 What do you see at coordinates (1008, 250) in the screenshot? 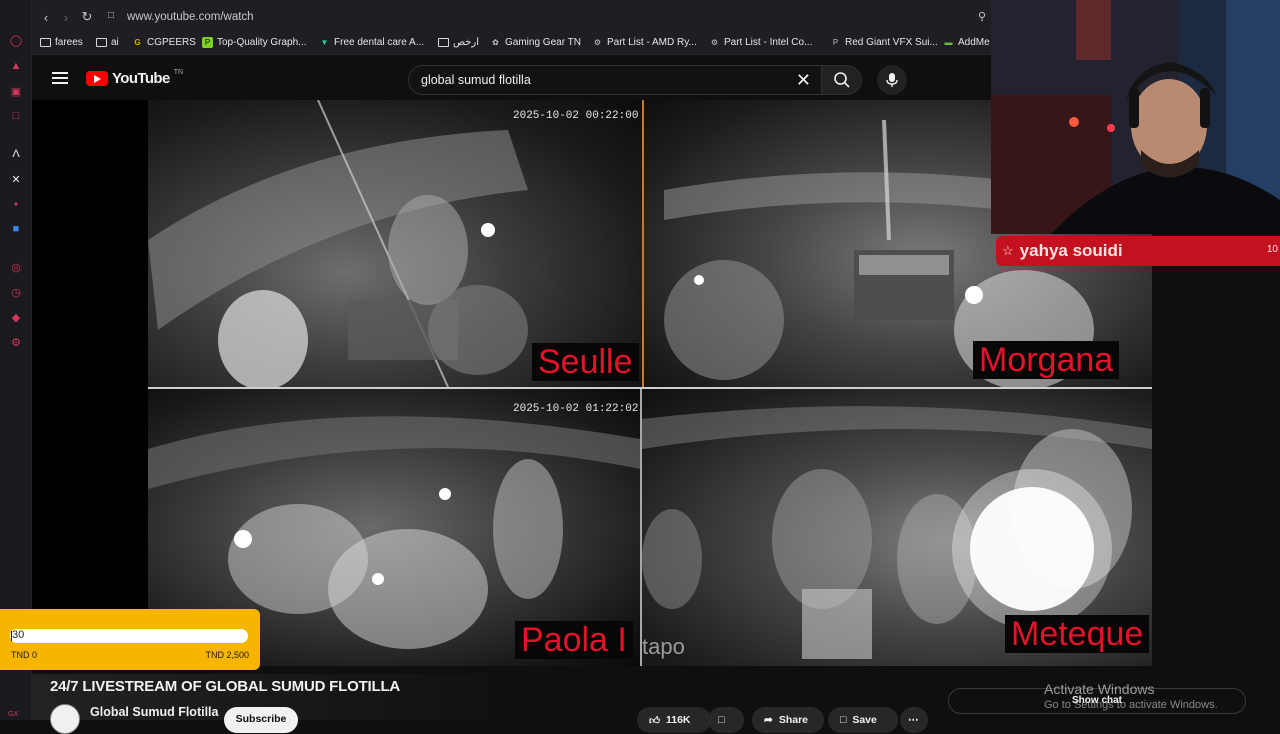
I see `trophy-icon: ☆` at bounding box center [1008, 250].